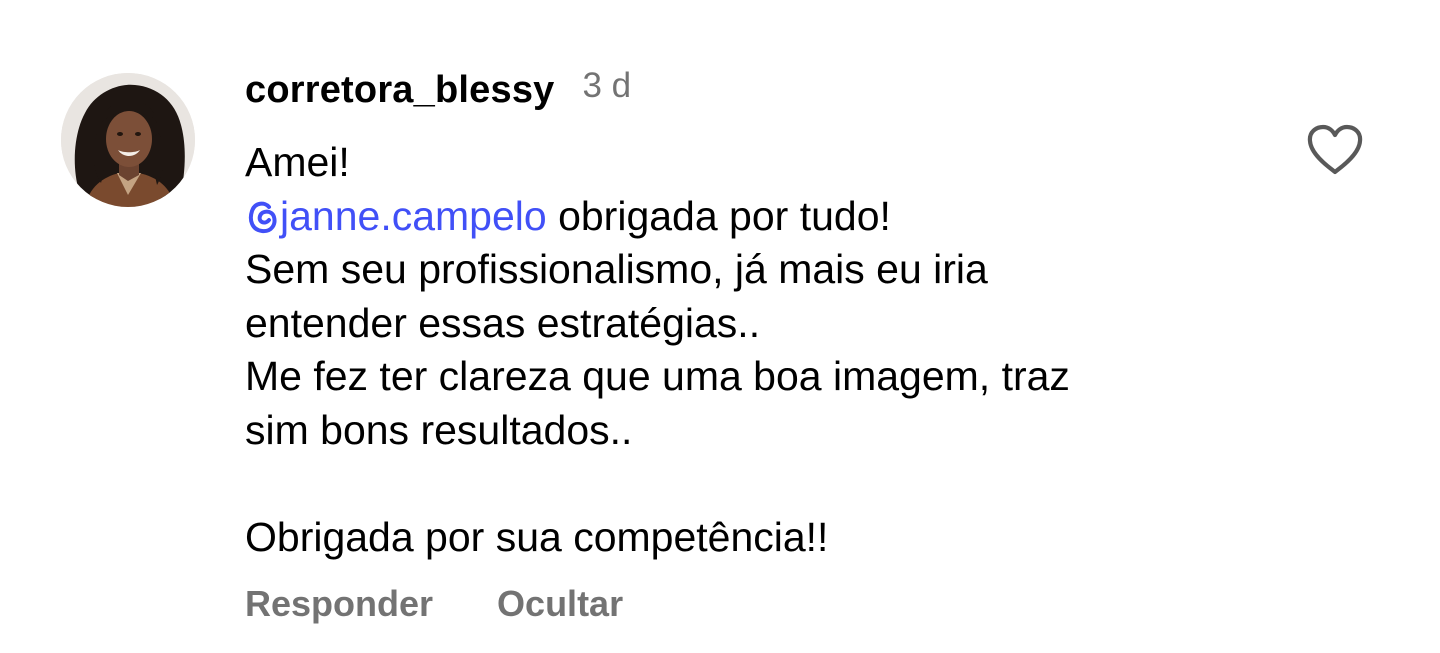  What do you see at coordinates (297, 162) in the screenshot?
I see `comment-line-text: Amei!` at bounding box center [297, 162].